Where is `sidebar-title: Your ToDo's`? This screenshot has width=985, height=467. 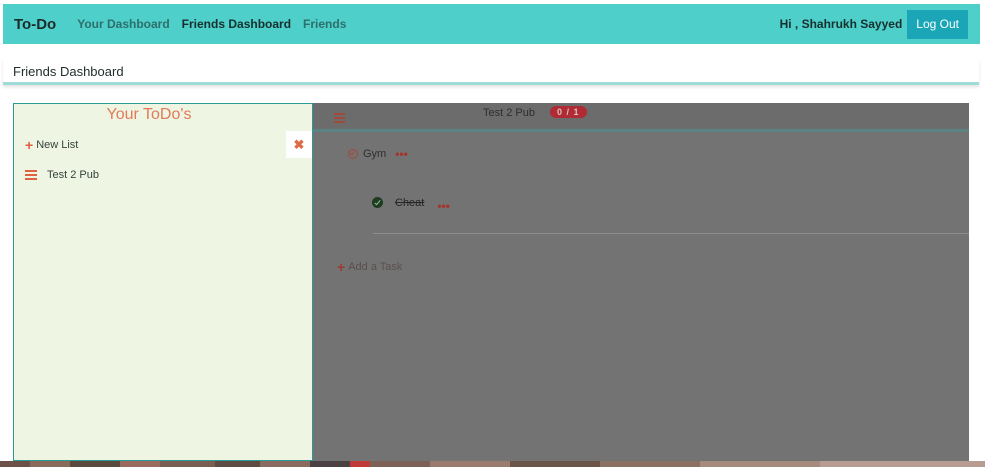 sidebar-title: Your ToDo's is located at coordinates (149, 114).